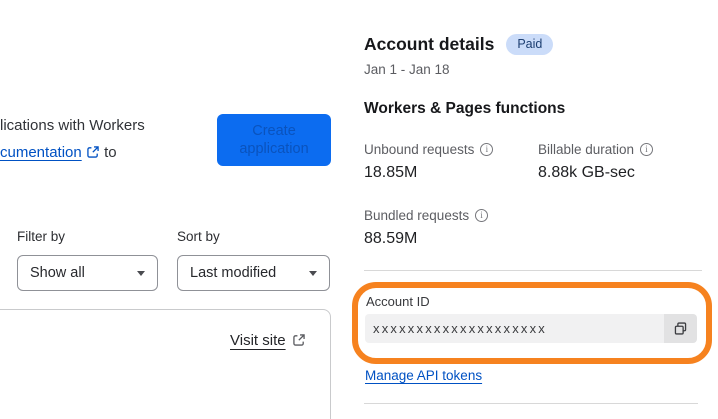 The height and width of the screenshot is (419, 718). What do you see at coordinates (274, 140) in the screenshot?
I see `create-application-button: Create application` at bounding box center [274, 140].